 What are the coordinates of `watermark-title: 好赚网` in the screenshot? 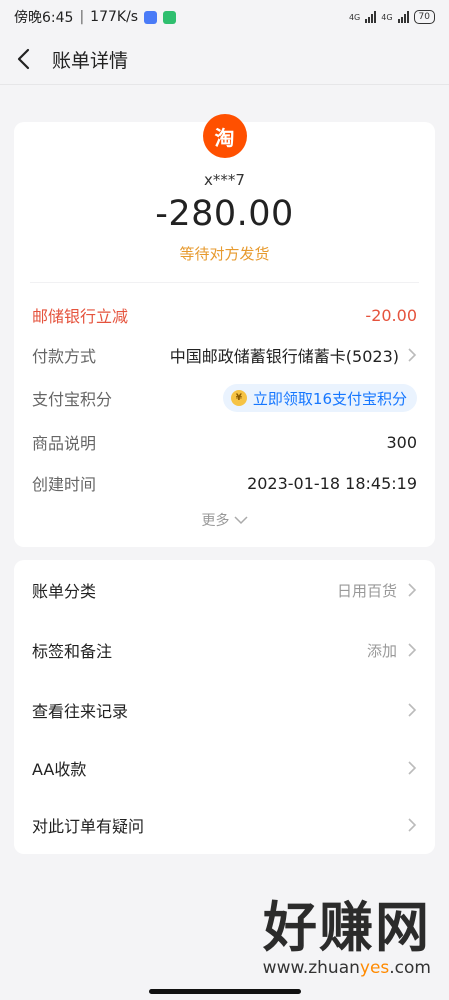 It's located at (347, 927).